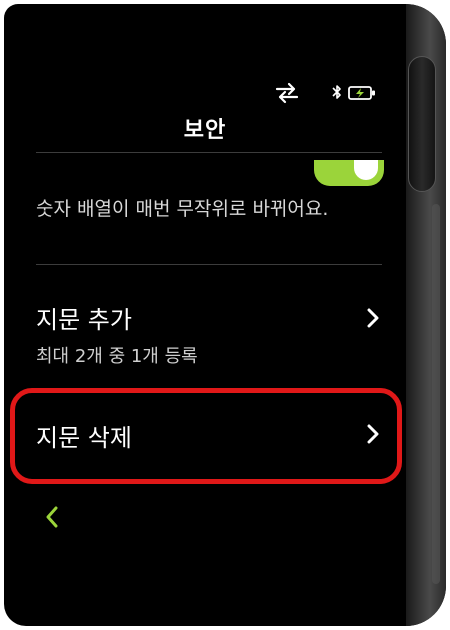 The height and width of the screenshot is (630, 450). I want to click on side-button, so click(422, 124).